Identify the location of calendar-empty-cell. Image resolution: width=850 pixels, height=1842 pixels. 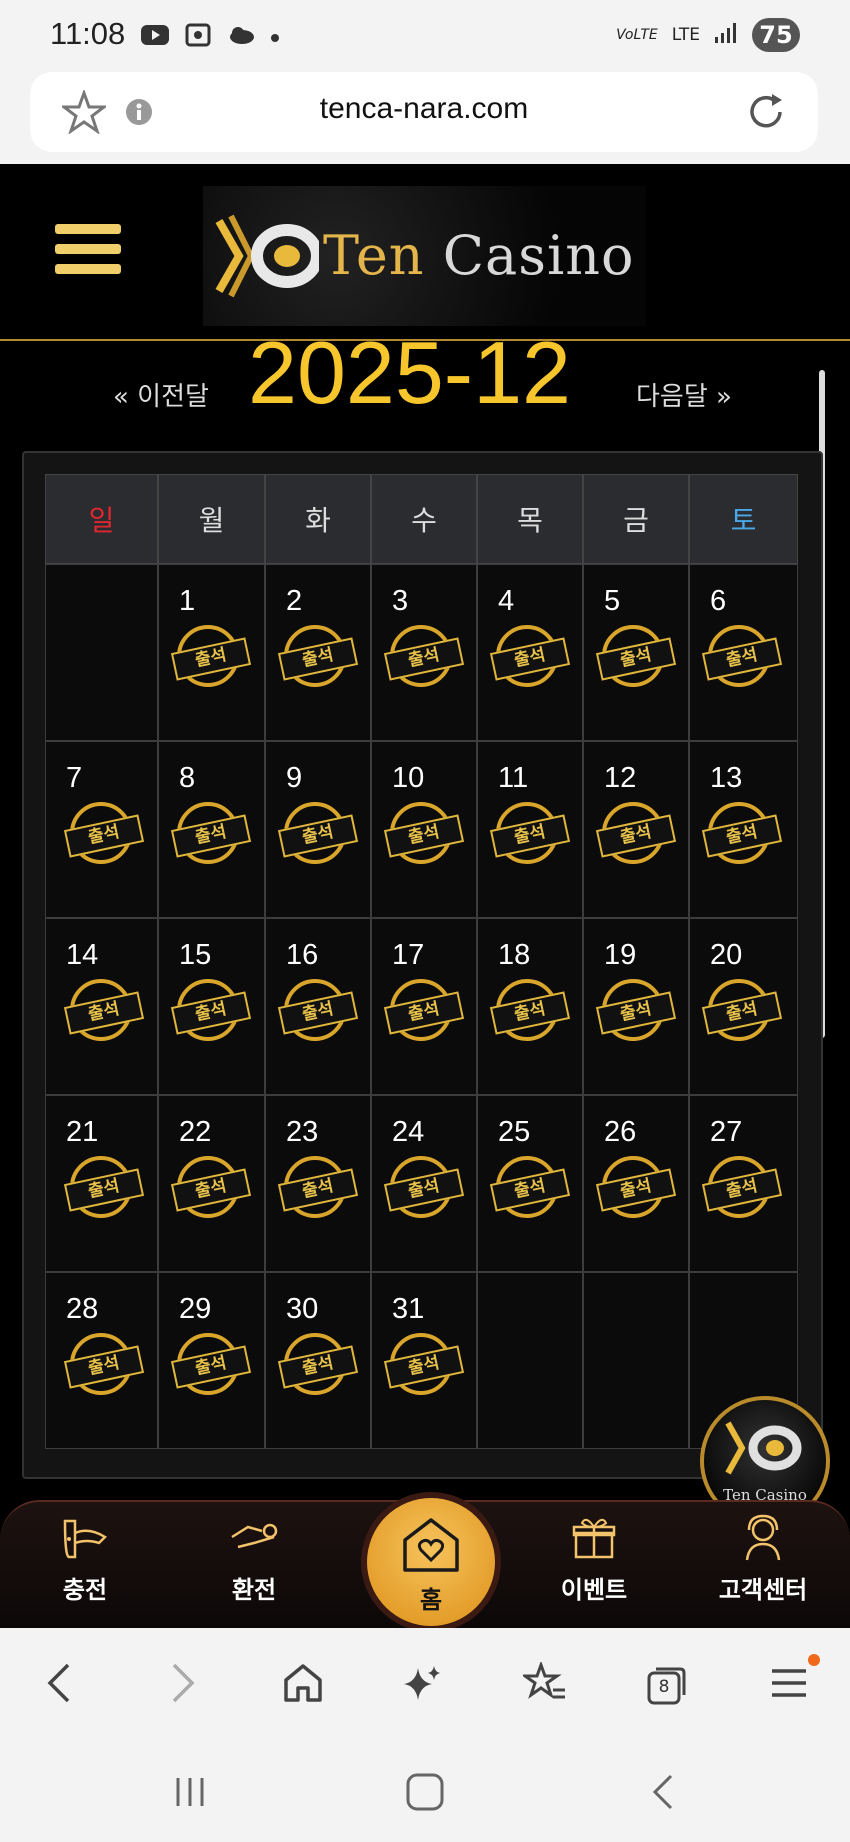
(101, 652).